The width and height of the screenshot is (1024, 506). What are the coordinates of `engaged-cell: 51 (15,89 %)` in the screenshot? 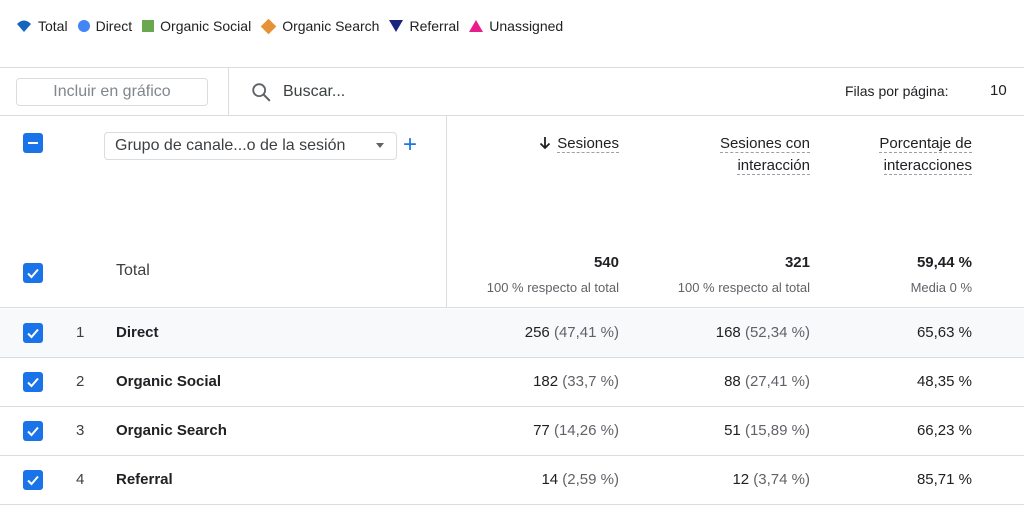 It's located at (767, 430).